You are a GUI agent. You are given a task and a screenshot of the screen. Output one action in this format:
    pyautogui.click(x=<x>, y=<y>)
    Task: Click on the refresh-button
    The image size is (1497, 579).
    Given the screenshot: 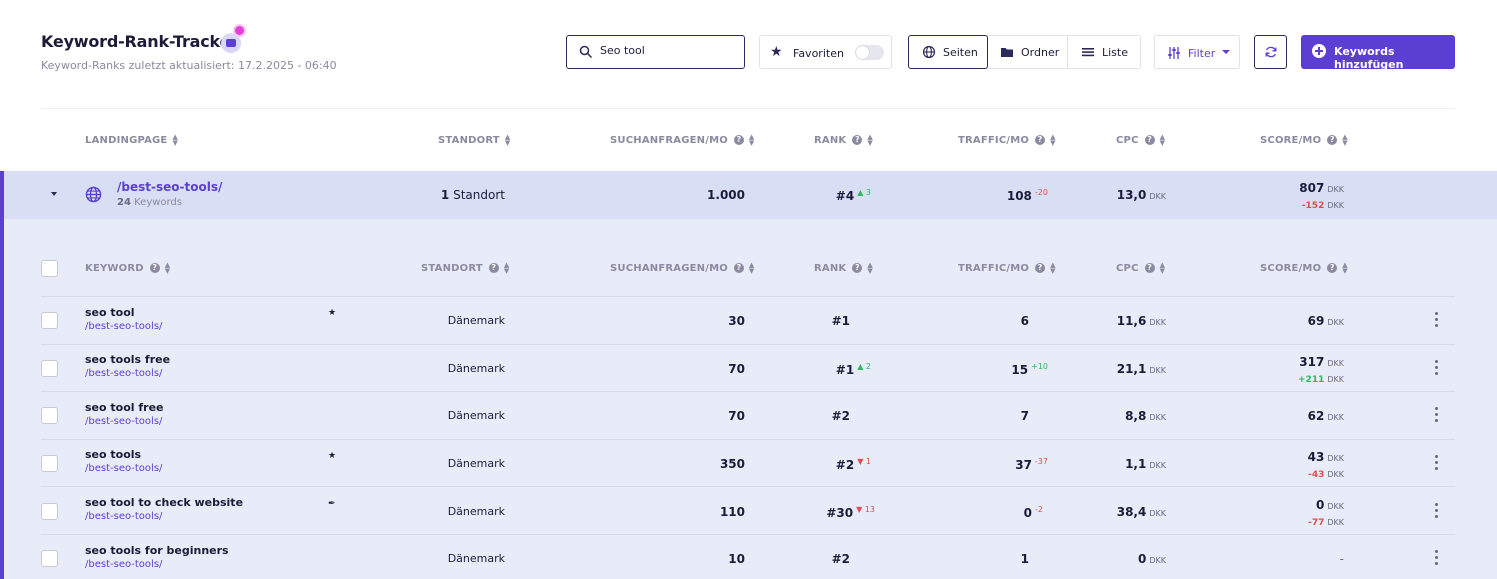 What is the action you would take?
    pyautogui.click(x=1270, y=52)
    